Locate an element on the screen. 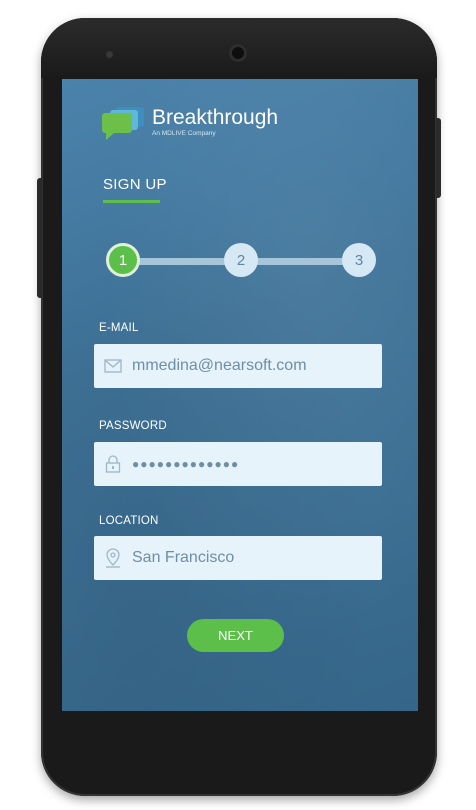 The image size is (476, 810). location-input is located at coordinates (247, 558).